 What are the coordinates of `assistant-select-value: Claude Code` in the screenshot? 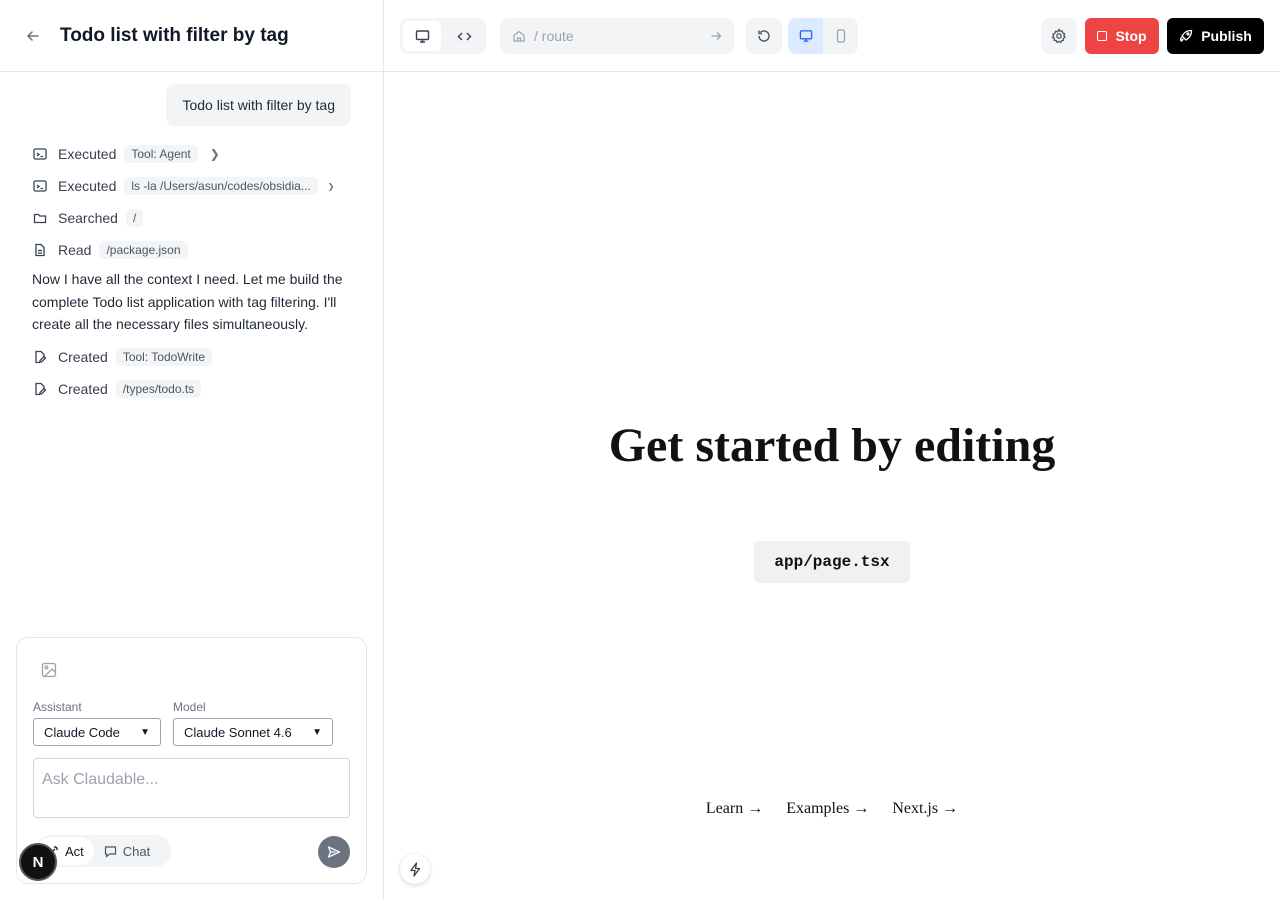 It's located at (82, 732).